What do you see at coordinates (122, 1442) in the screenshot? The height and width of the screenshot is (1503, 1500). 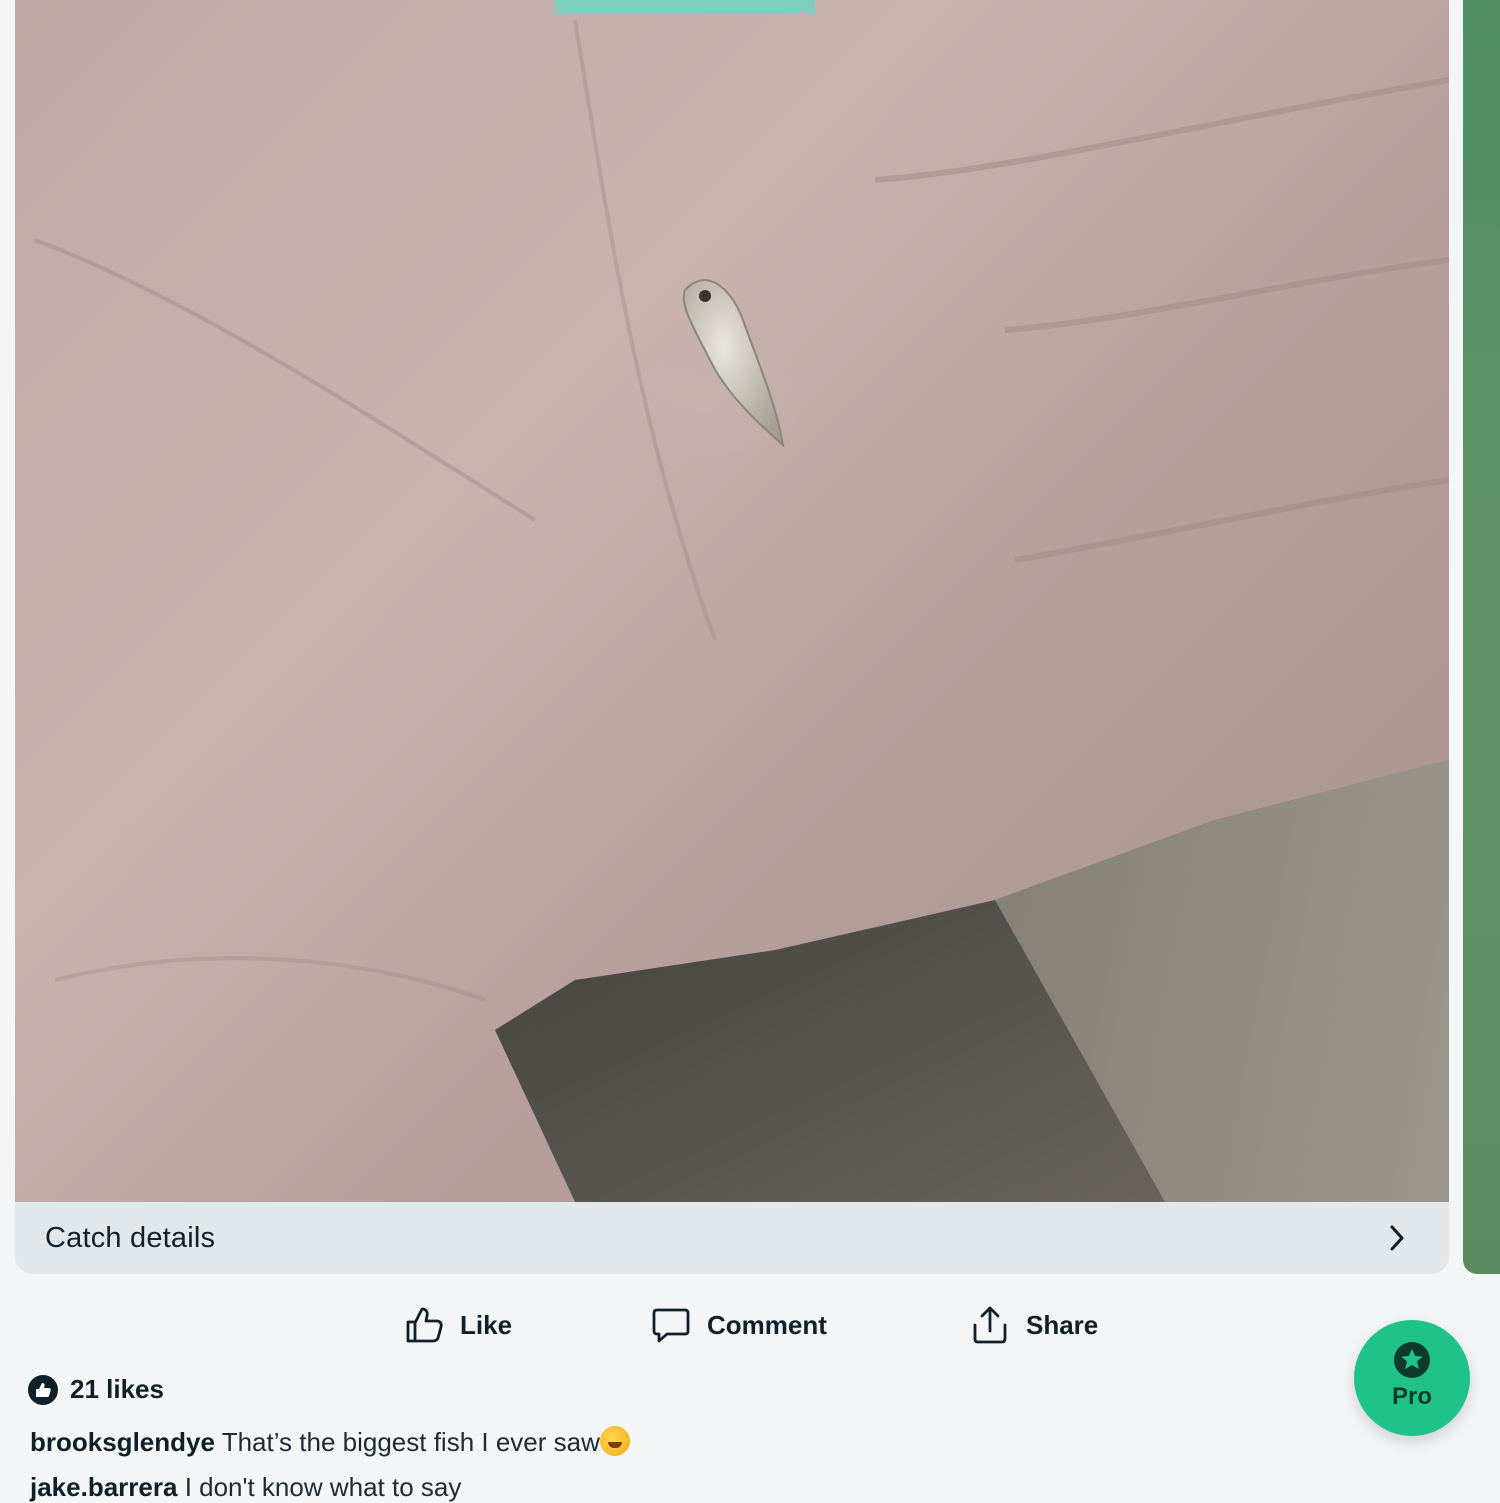 I see `comment-username: brooksglendye` at bounding box center [122, 1442].